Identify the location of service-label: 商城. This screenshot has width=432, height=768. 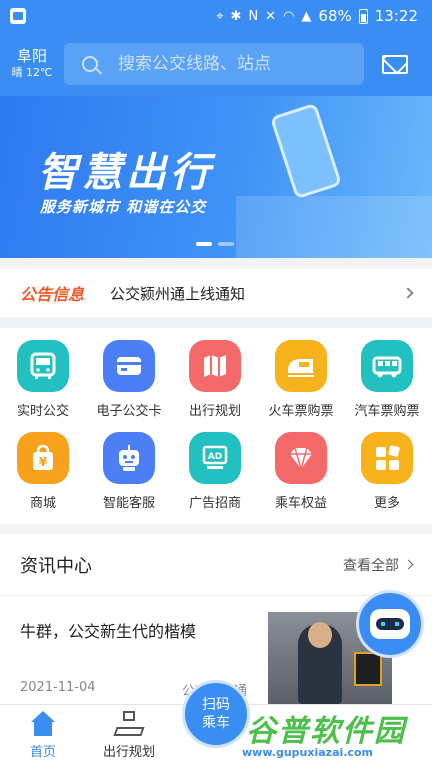
(42, 503).